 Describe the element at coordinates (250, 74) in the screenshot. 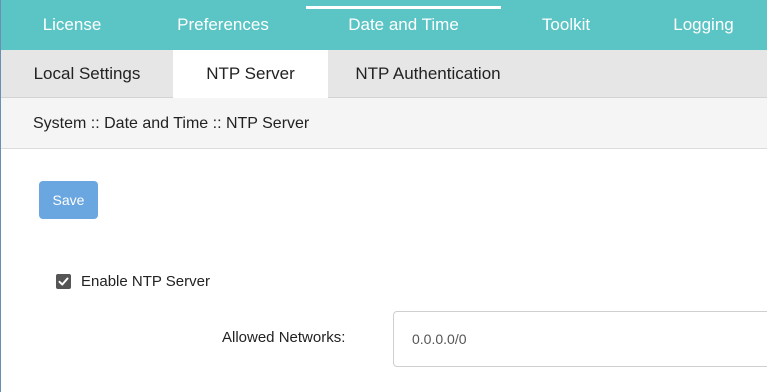

I see `tab-ntp-server: NTP Server` at that location.